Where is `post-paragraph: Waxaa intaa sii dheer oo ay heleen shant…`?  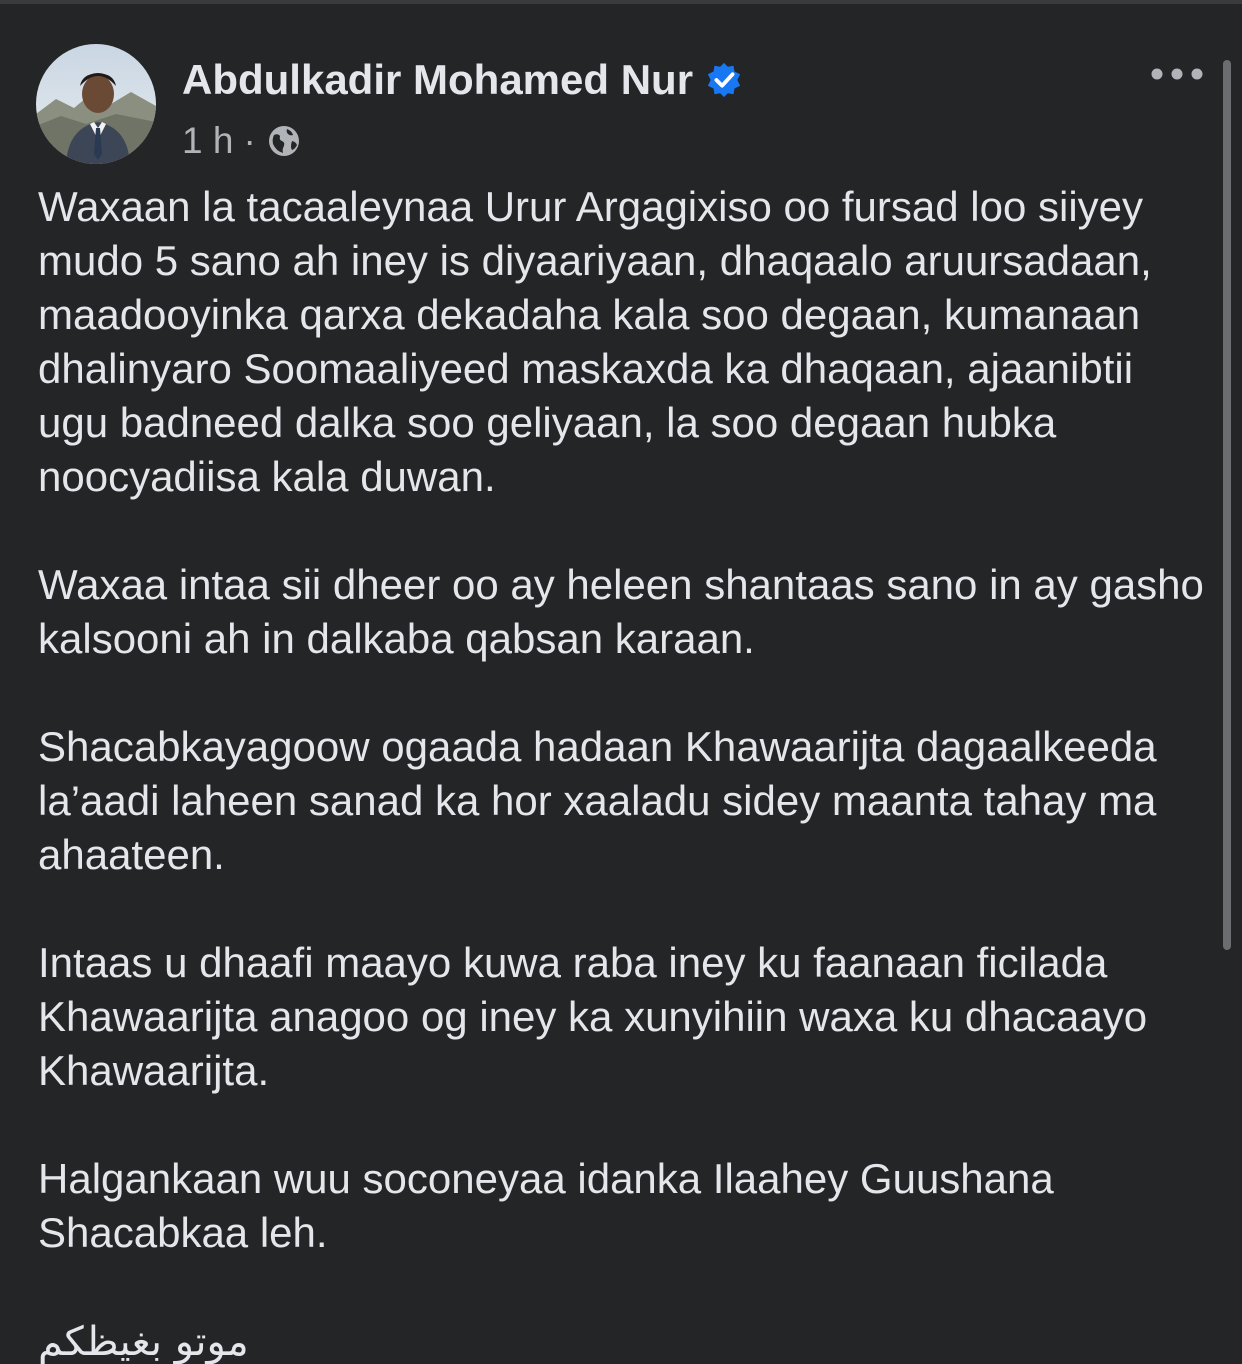
post-paragraph: Waxaa intaa sii dheer oo ay heleen shant… is located at coordinates (621, 611).